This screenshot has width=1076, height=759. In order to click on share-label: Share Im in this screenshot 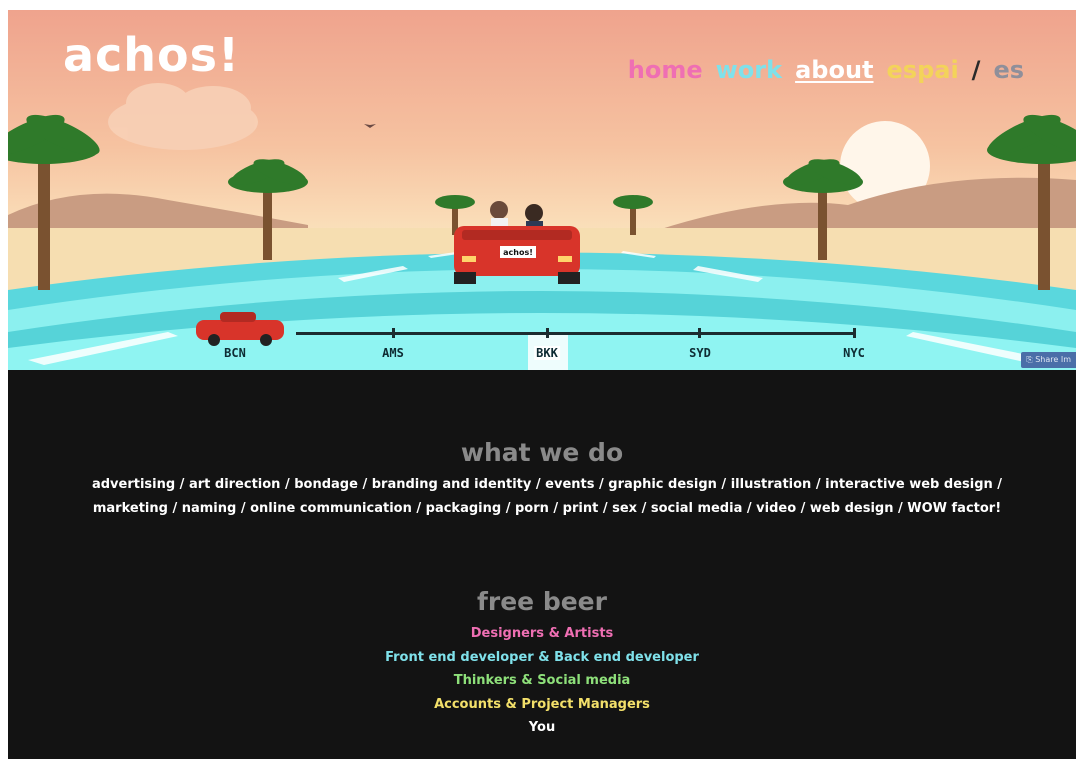, I will do `click(1053, 359)`.